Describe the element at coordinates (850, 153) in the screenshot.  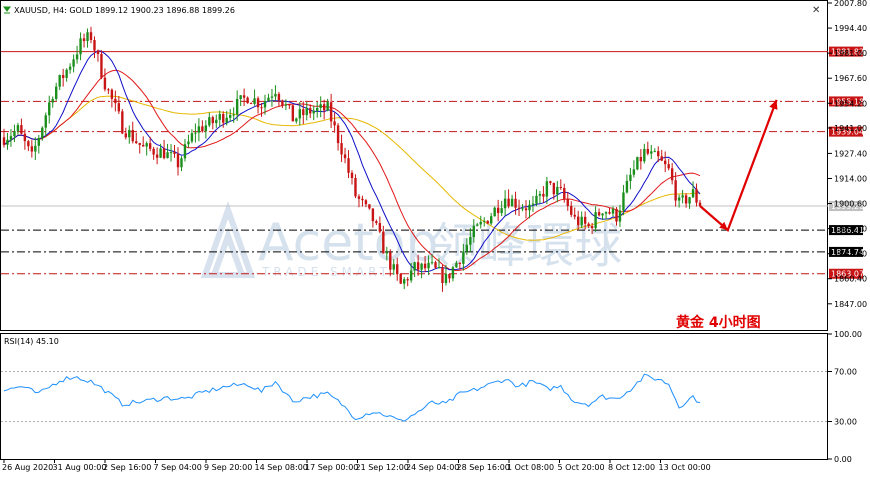
I see `price-tick-label: 1927.40` at that location.